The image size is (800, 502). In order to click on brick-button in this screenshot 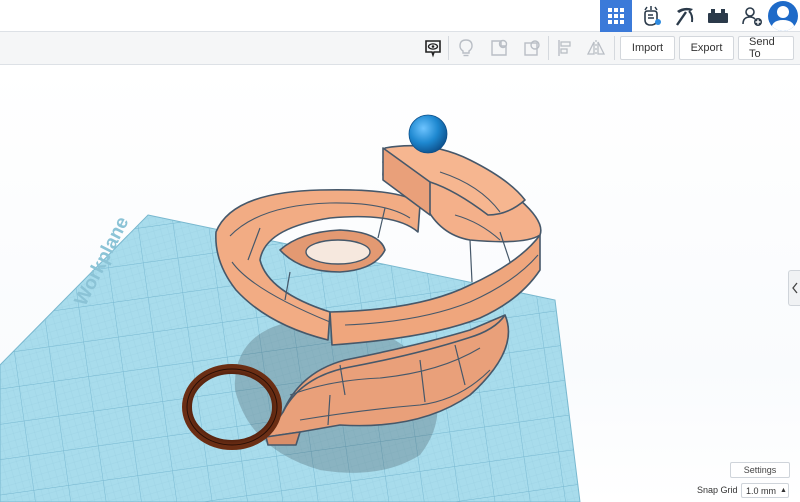, I will do `click(718, 16)`.